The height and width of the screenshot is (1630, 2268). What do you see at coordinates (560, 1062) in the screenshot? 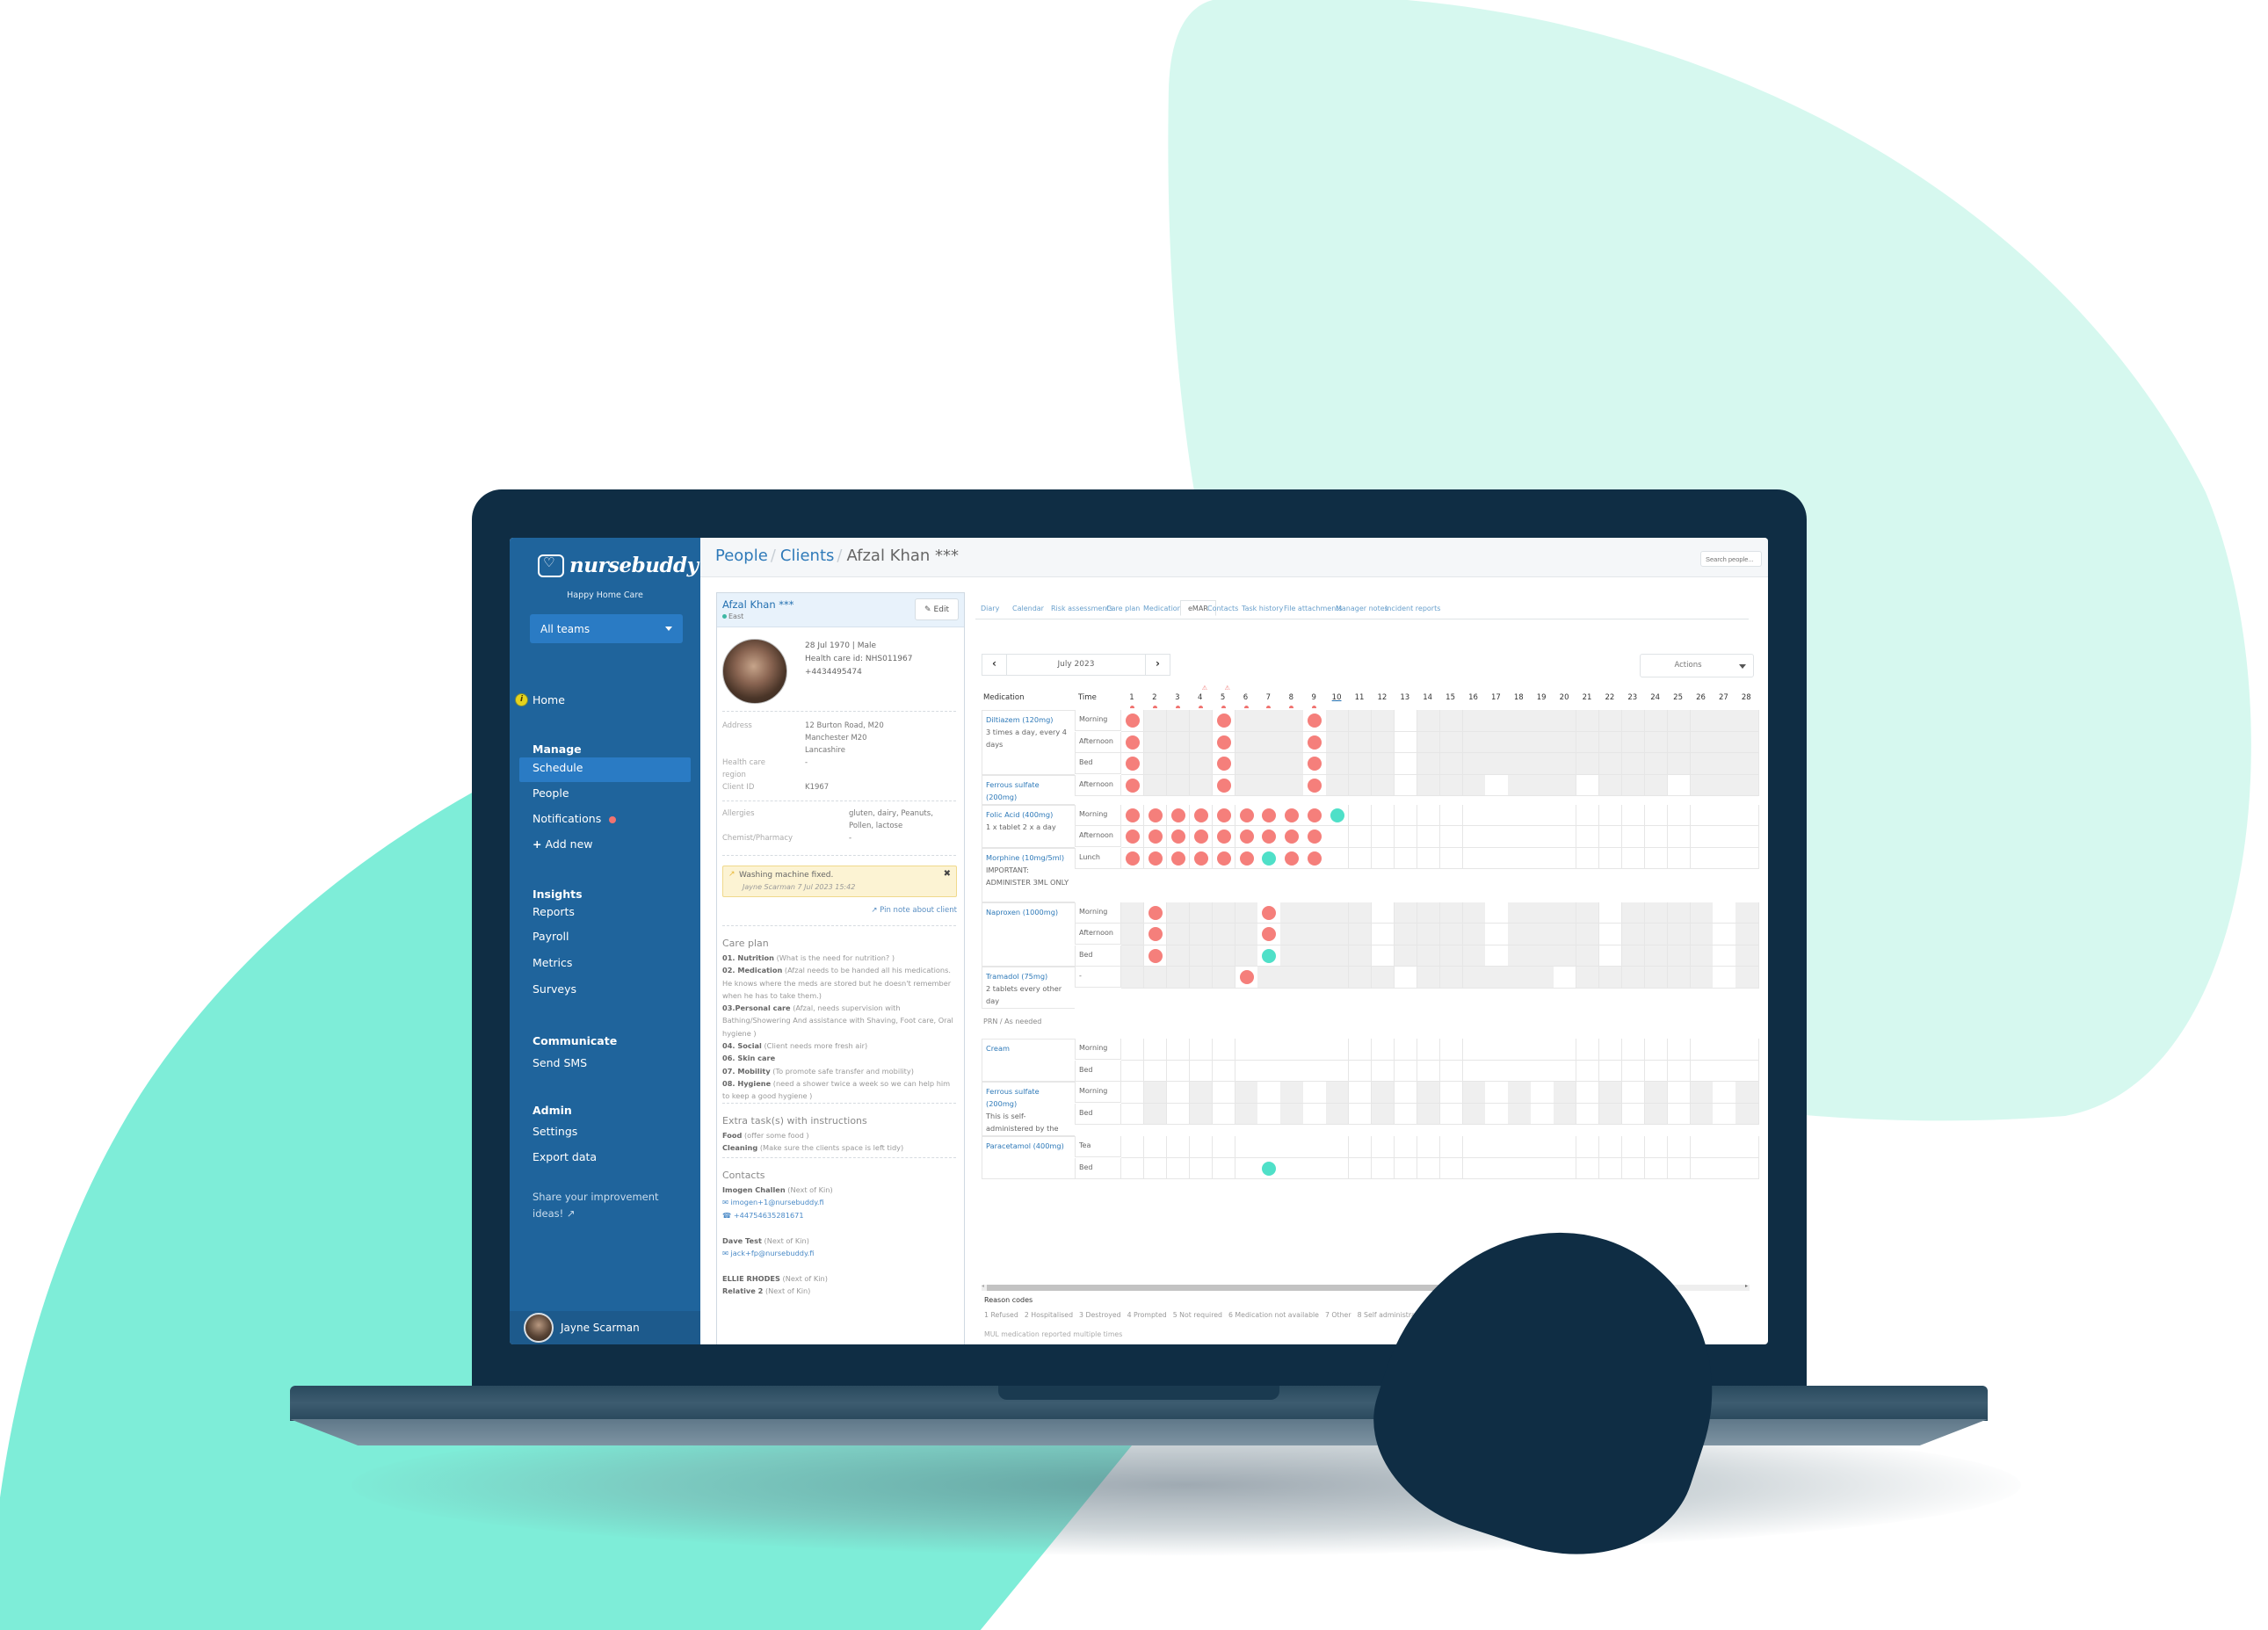
I see `sidebar-item-send-sms: Send SMS` at bounding box center [560, 1062].